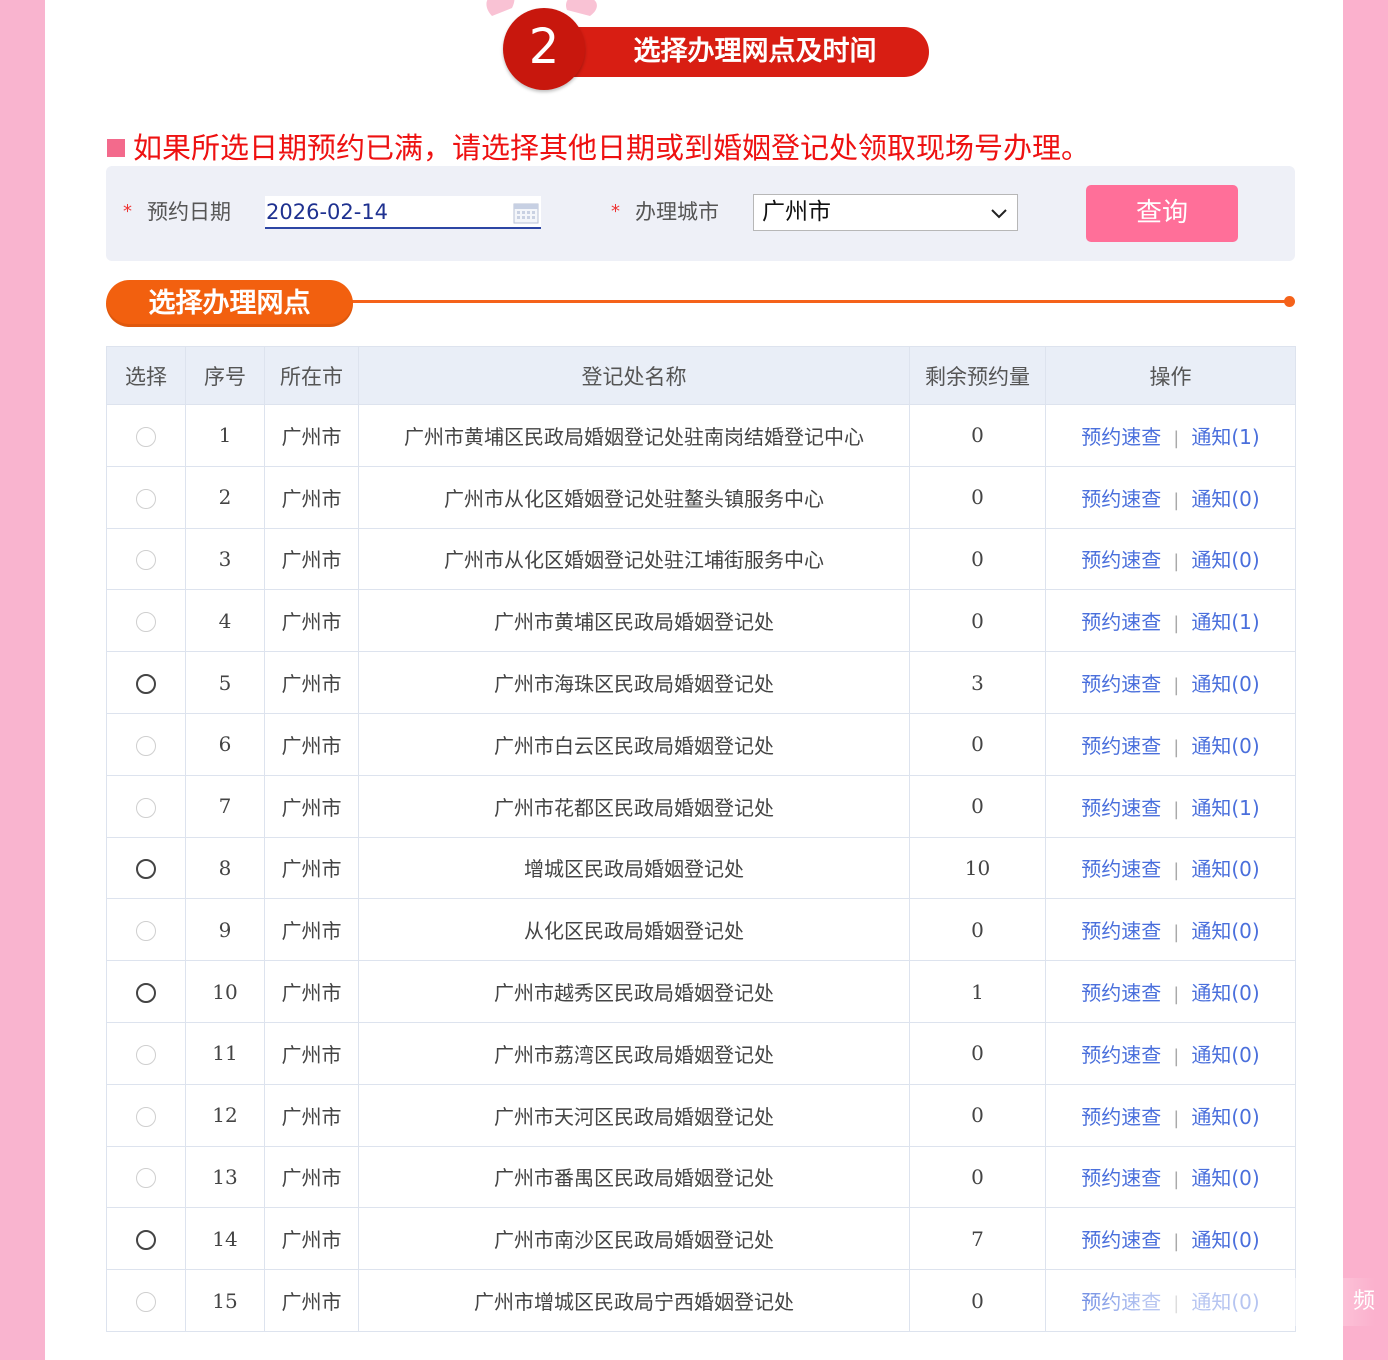 This screenshot has height=1360, width=1388. Describe the element at coordinates (701, 375) in the screenshot. I see `table-header-row: 选择 序号 所在市 登记处名称 剩余预约量 操作` at that location.